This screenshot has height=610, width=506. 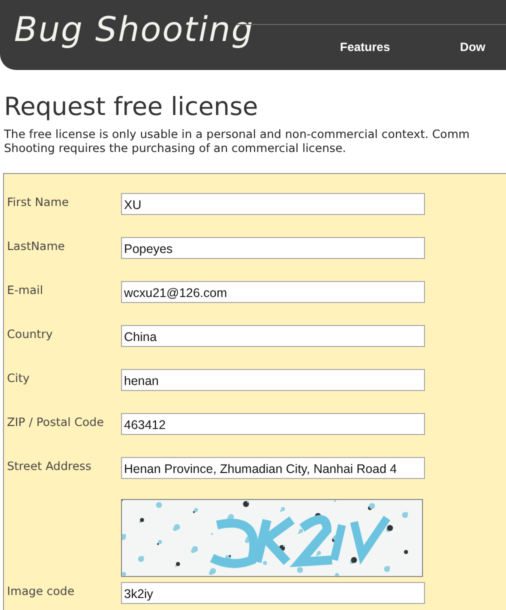 I want to click on field-label: LastName, so click(x=36, y=245).